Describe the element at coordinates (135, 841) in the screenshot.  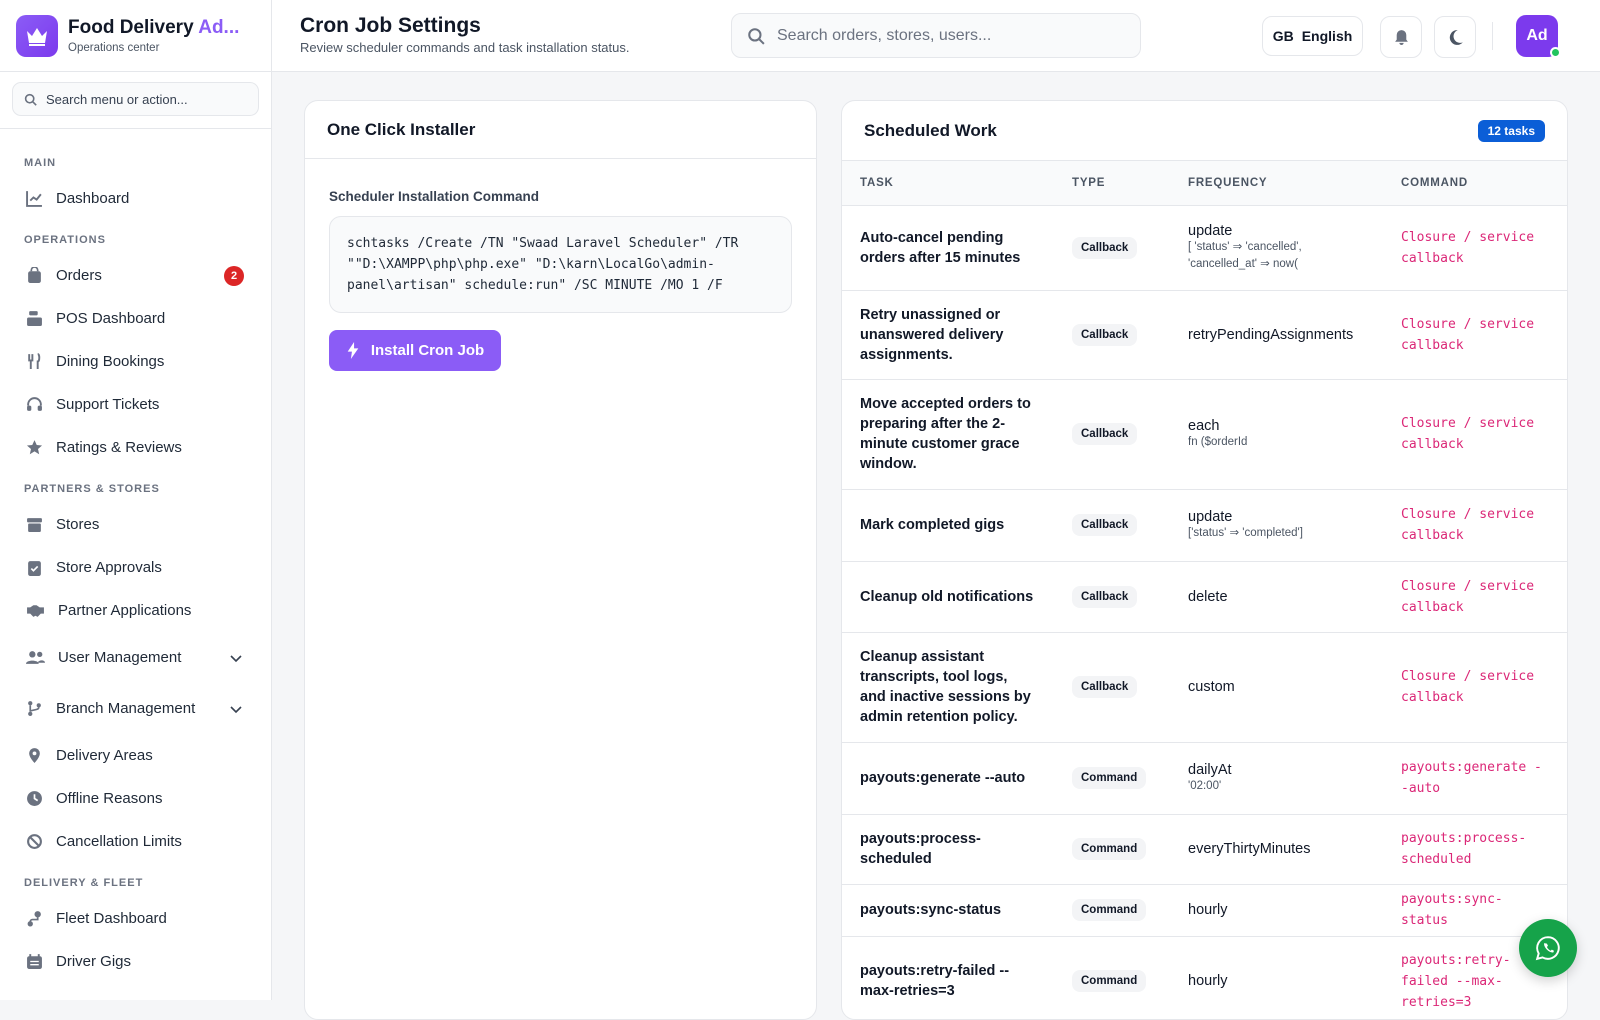
I see `sidebar-item-cancellation-limits: Cancellation Limits` at that location.